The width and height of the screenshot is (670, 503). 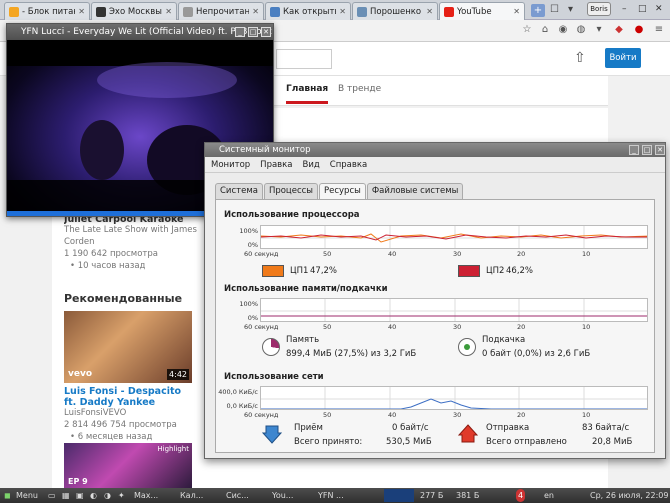 What do you see at coordinates (495, 271) in the screenshot?
I see `cpu2-label: ЦП2` at bounding box center [495, 271].